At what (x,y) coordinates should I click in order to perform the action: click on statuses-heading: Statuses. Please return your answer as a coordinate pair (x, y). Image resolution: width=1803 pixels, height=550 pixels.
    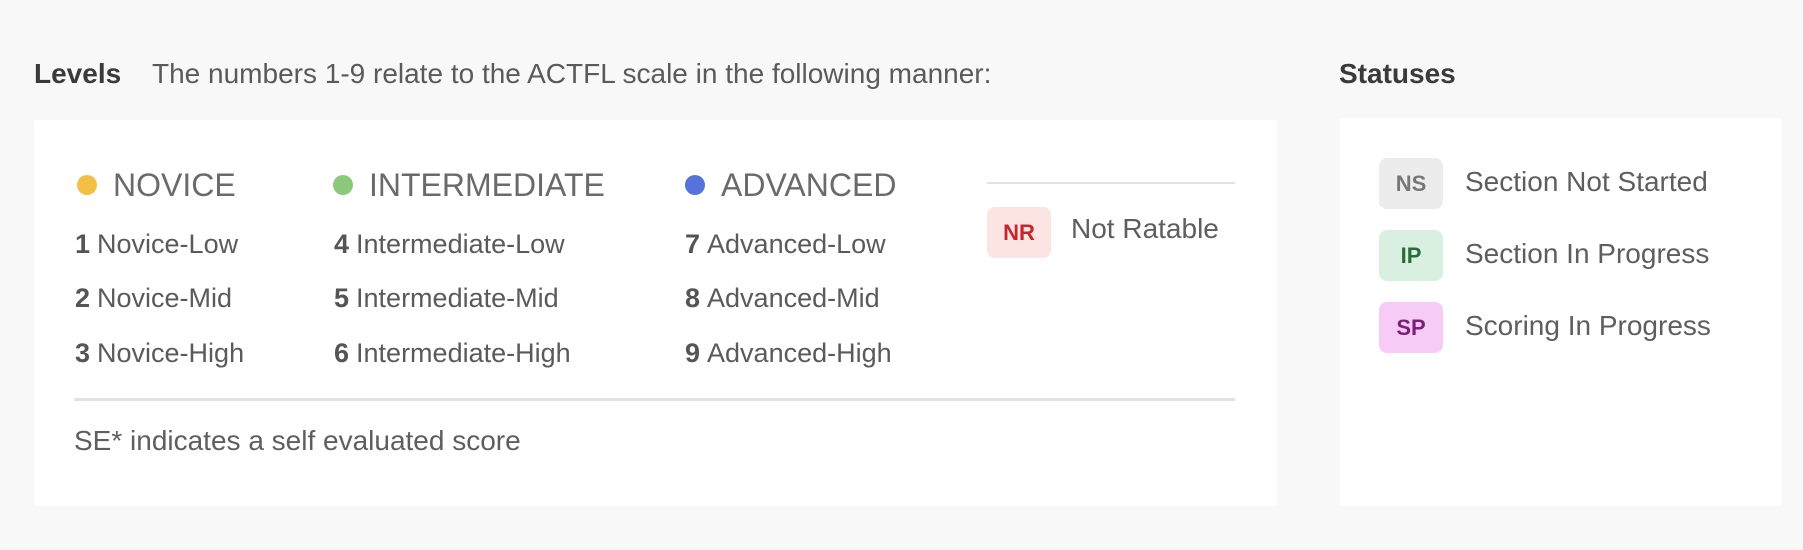
    Looking at the image, I should click on (1397, 73).